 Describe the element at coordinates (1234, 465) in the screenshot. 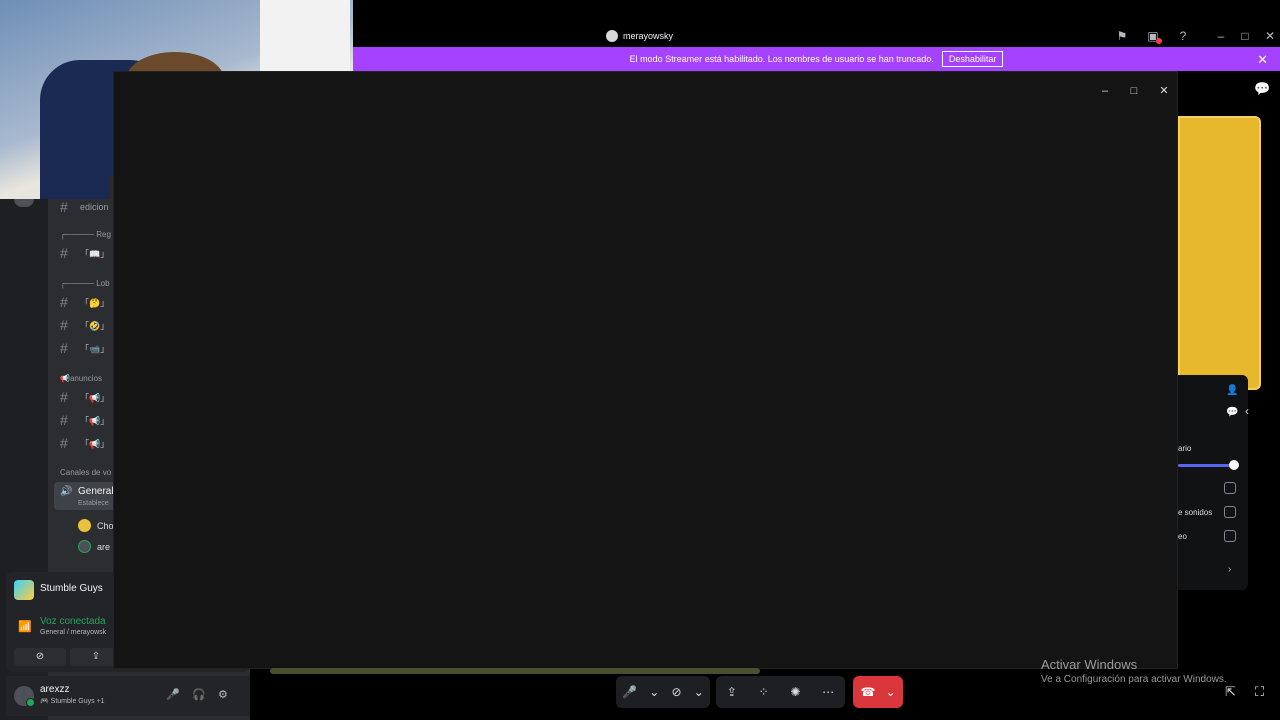

I see `volume-slider-handle` at that location.